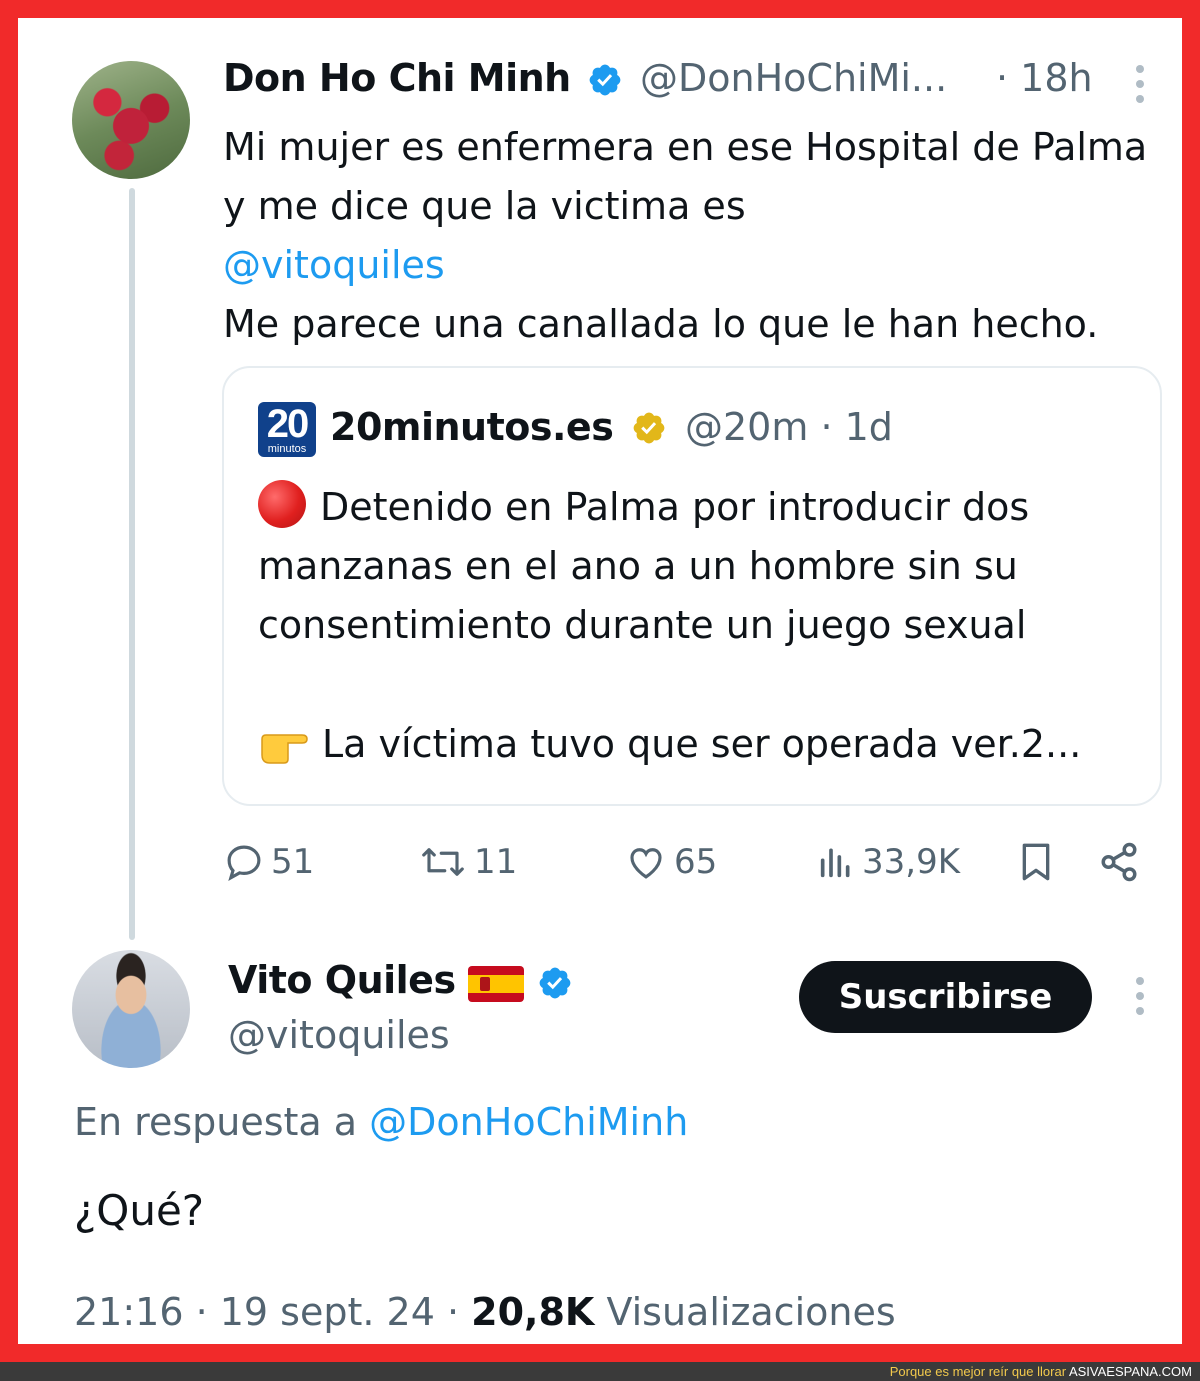 This screenshot has height=1381, width=1200. Describe the element at coordinates (266, 1312) in the screenshot. I see `timestamp: 21:16 · 19 sept. 24 ·` at that location.